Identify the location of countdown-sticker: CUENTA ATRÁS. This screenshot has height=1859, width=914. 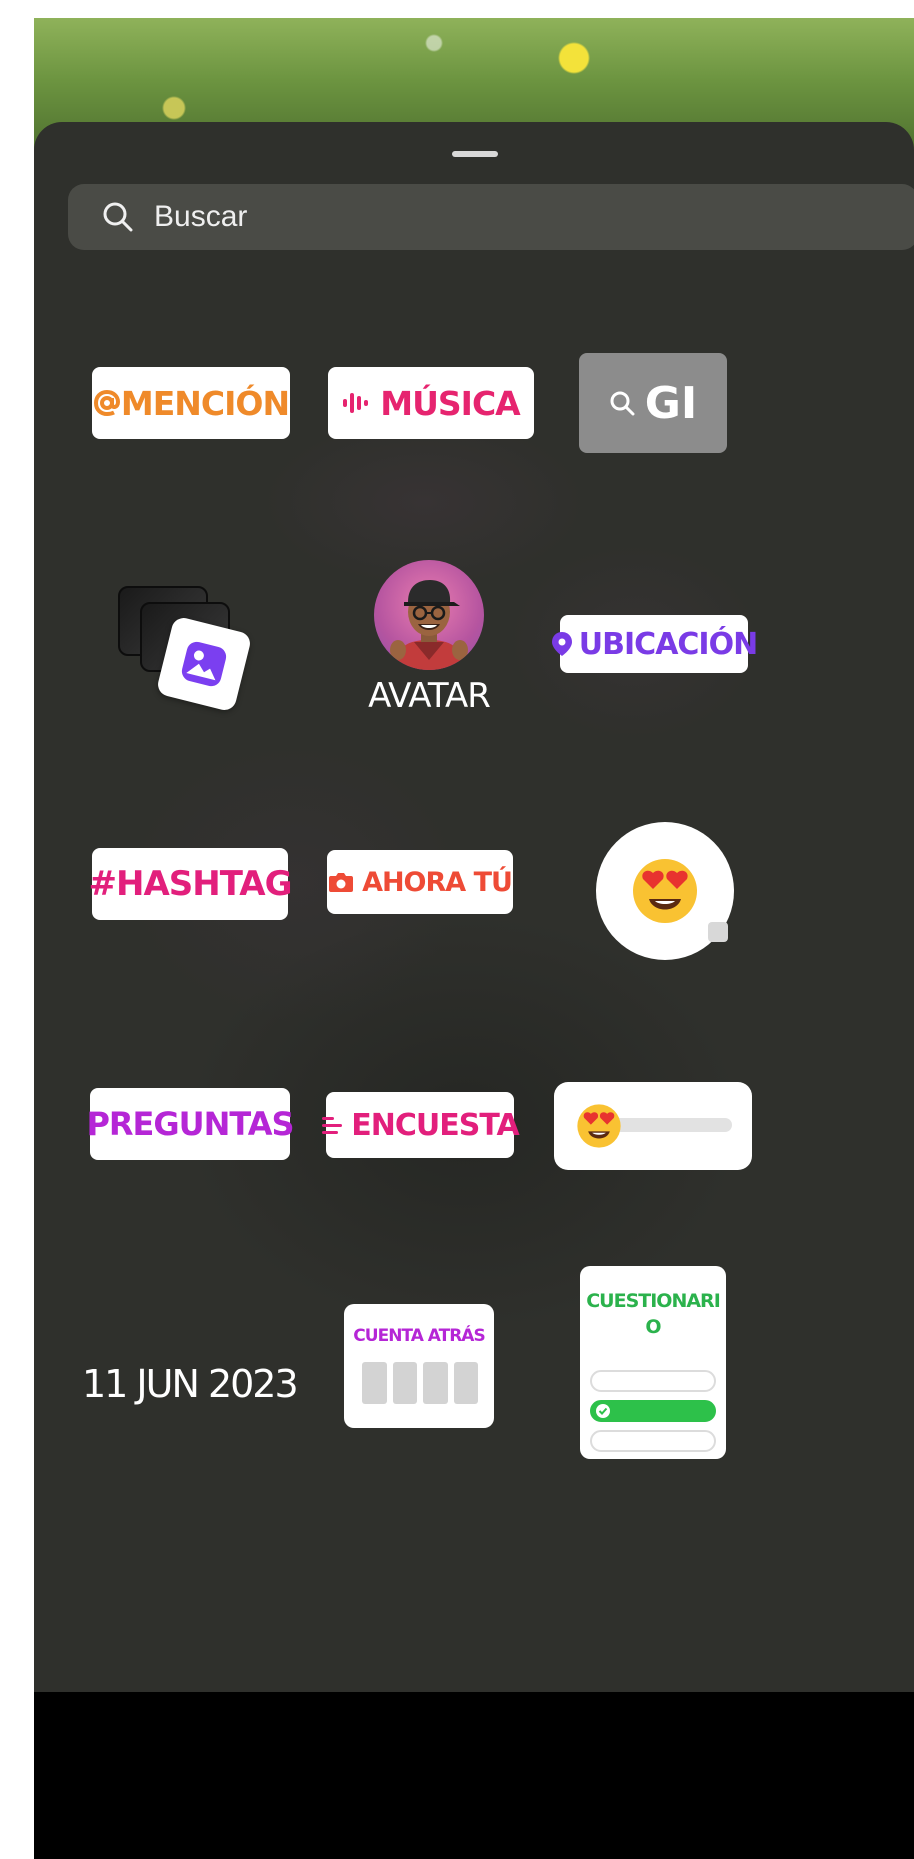
(419, 1366).